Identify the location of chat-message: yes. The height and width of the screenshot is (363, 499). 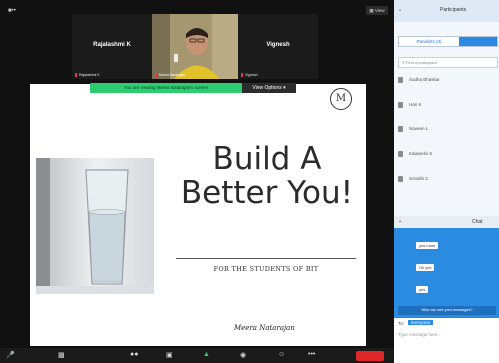
(422, 289).